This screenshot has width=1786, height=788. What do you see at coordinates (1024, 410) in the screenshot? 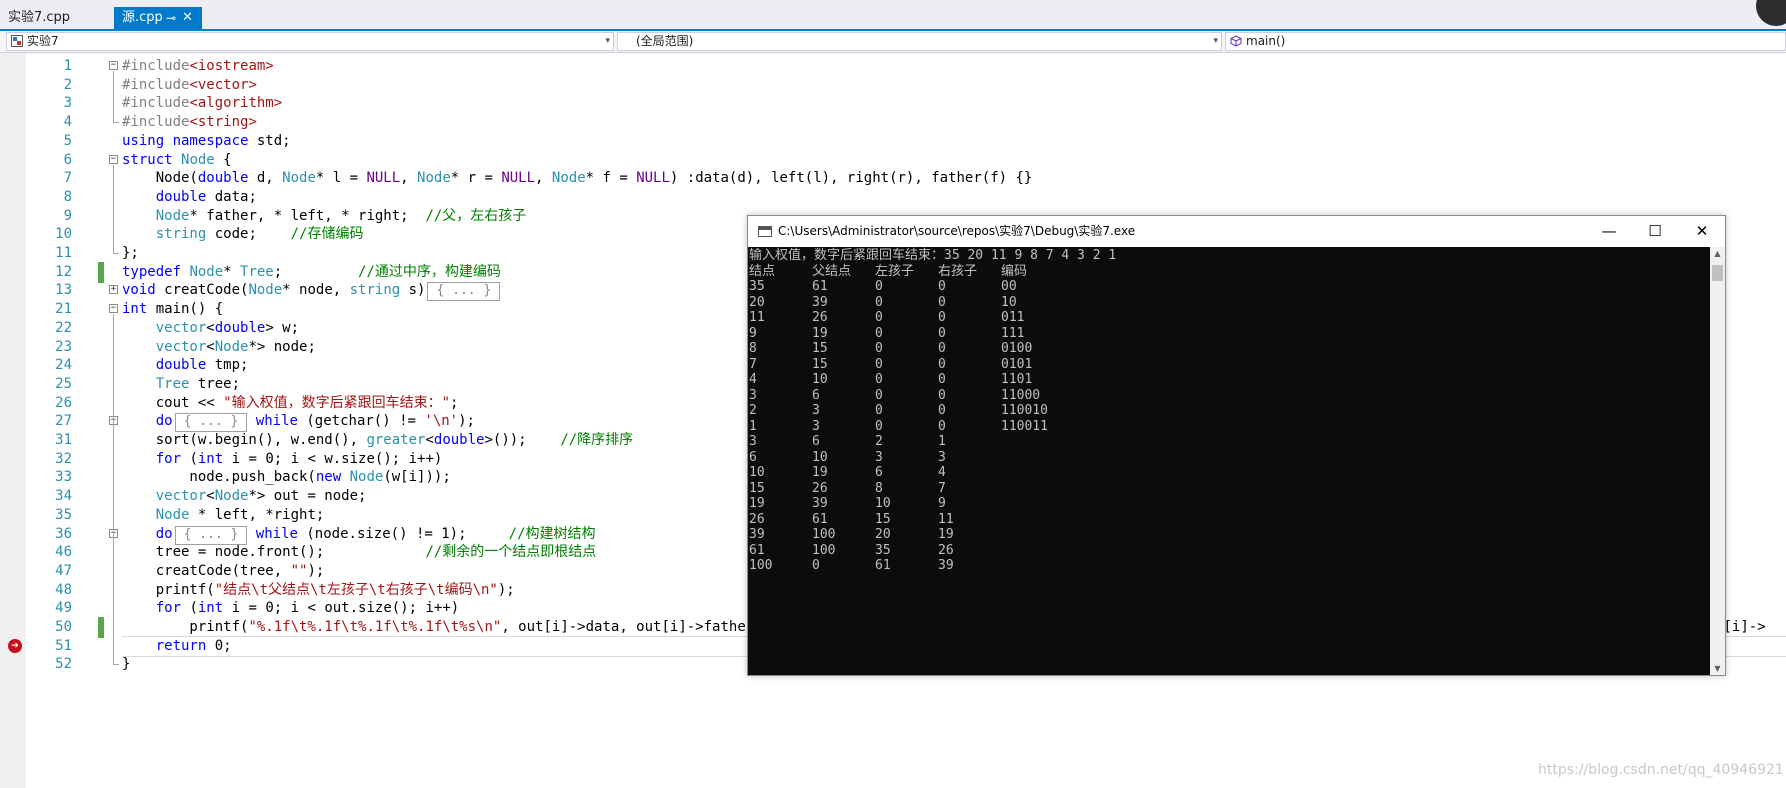
I see `console-cell: 110010` at bounding box center [1024, 410].